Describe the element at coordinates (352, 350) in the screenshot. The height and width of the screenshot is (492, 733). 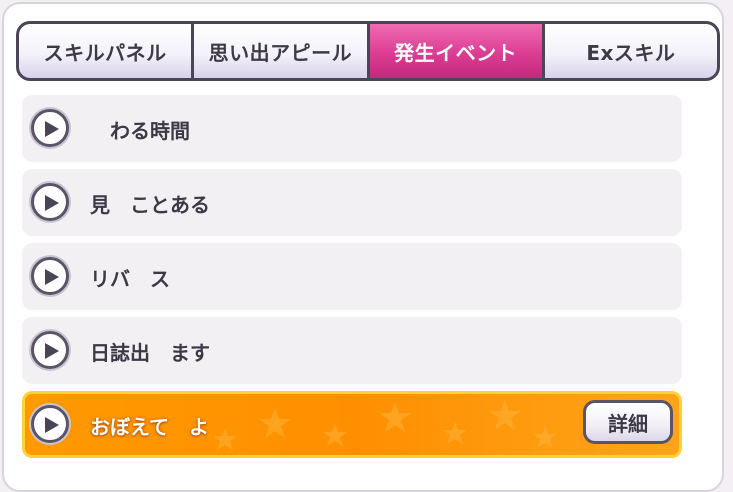
I see `event-row: 日誌出 ます` at that location.